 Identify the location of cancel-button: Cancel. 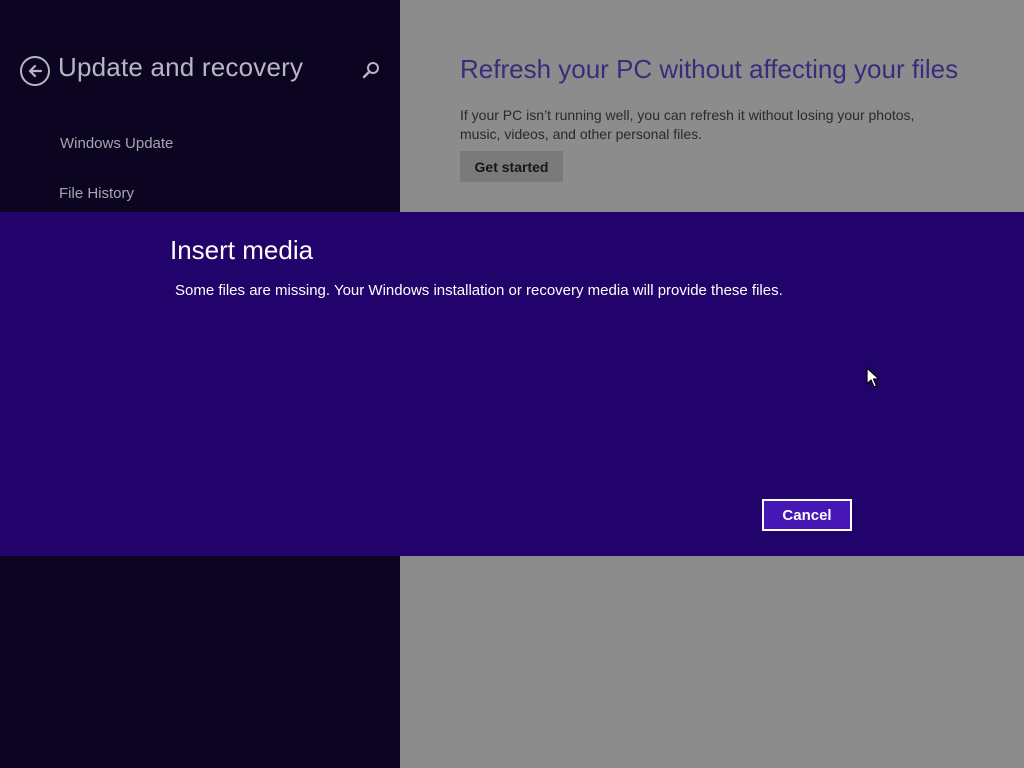
(807, 515).